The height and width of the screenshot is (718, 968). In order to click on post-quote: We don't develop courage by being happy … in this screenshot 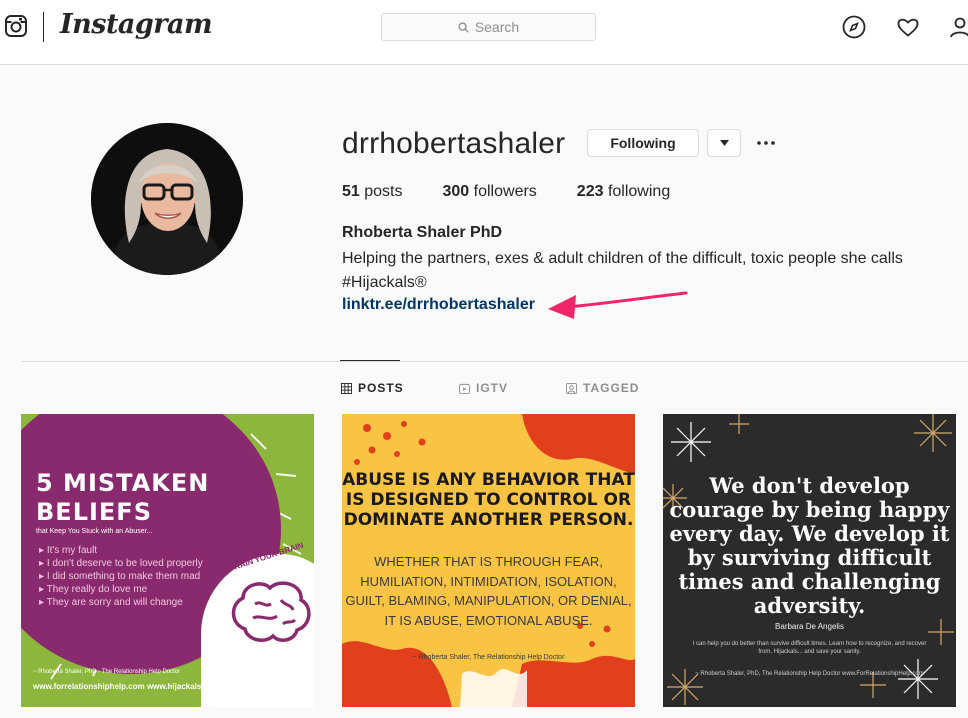, I will do `click(809, 545)`.